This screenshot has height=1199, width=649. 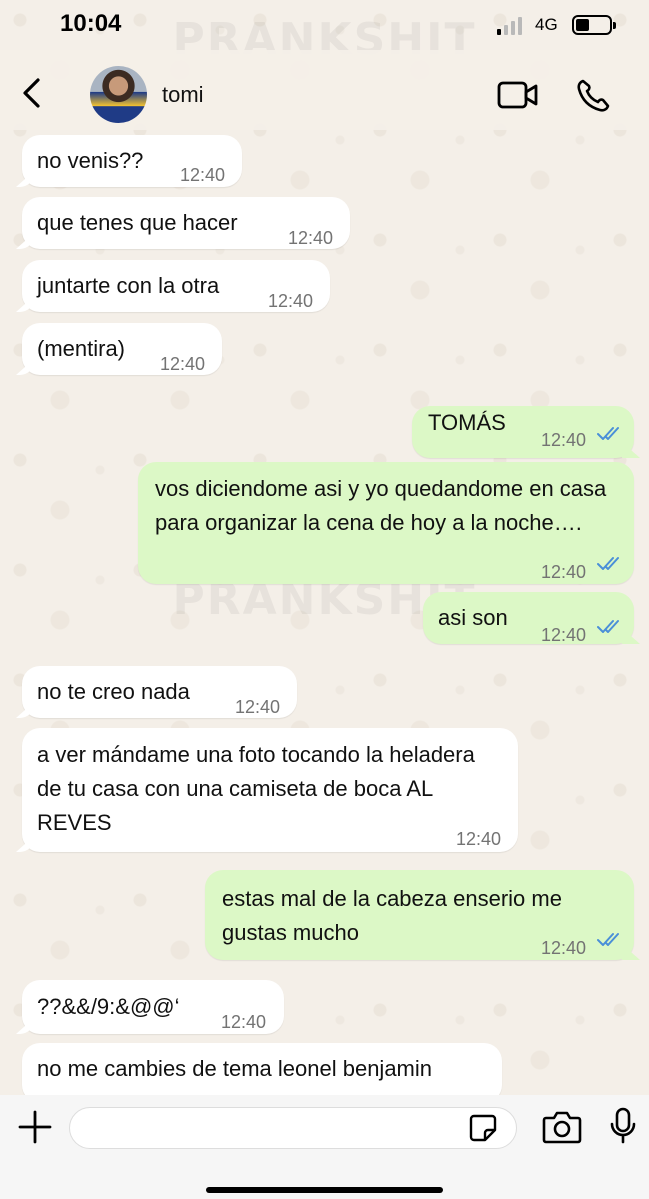 I want to click on message-text: ??&&/9:&@@‘, so click(x=108, y=1006).